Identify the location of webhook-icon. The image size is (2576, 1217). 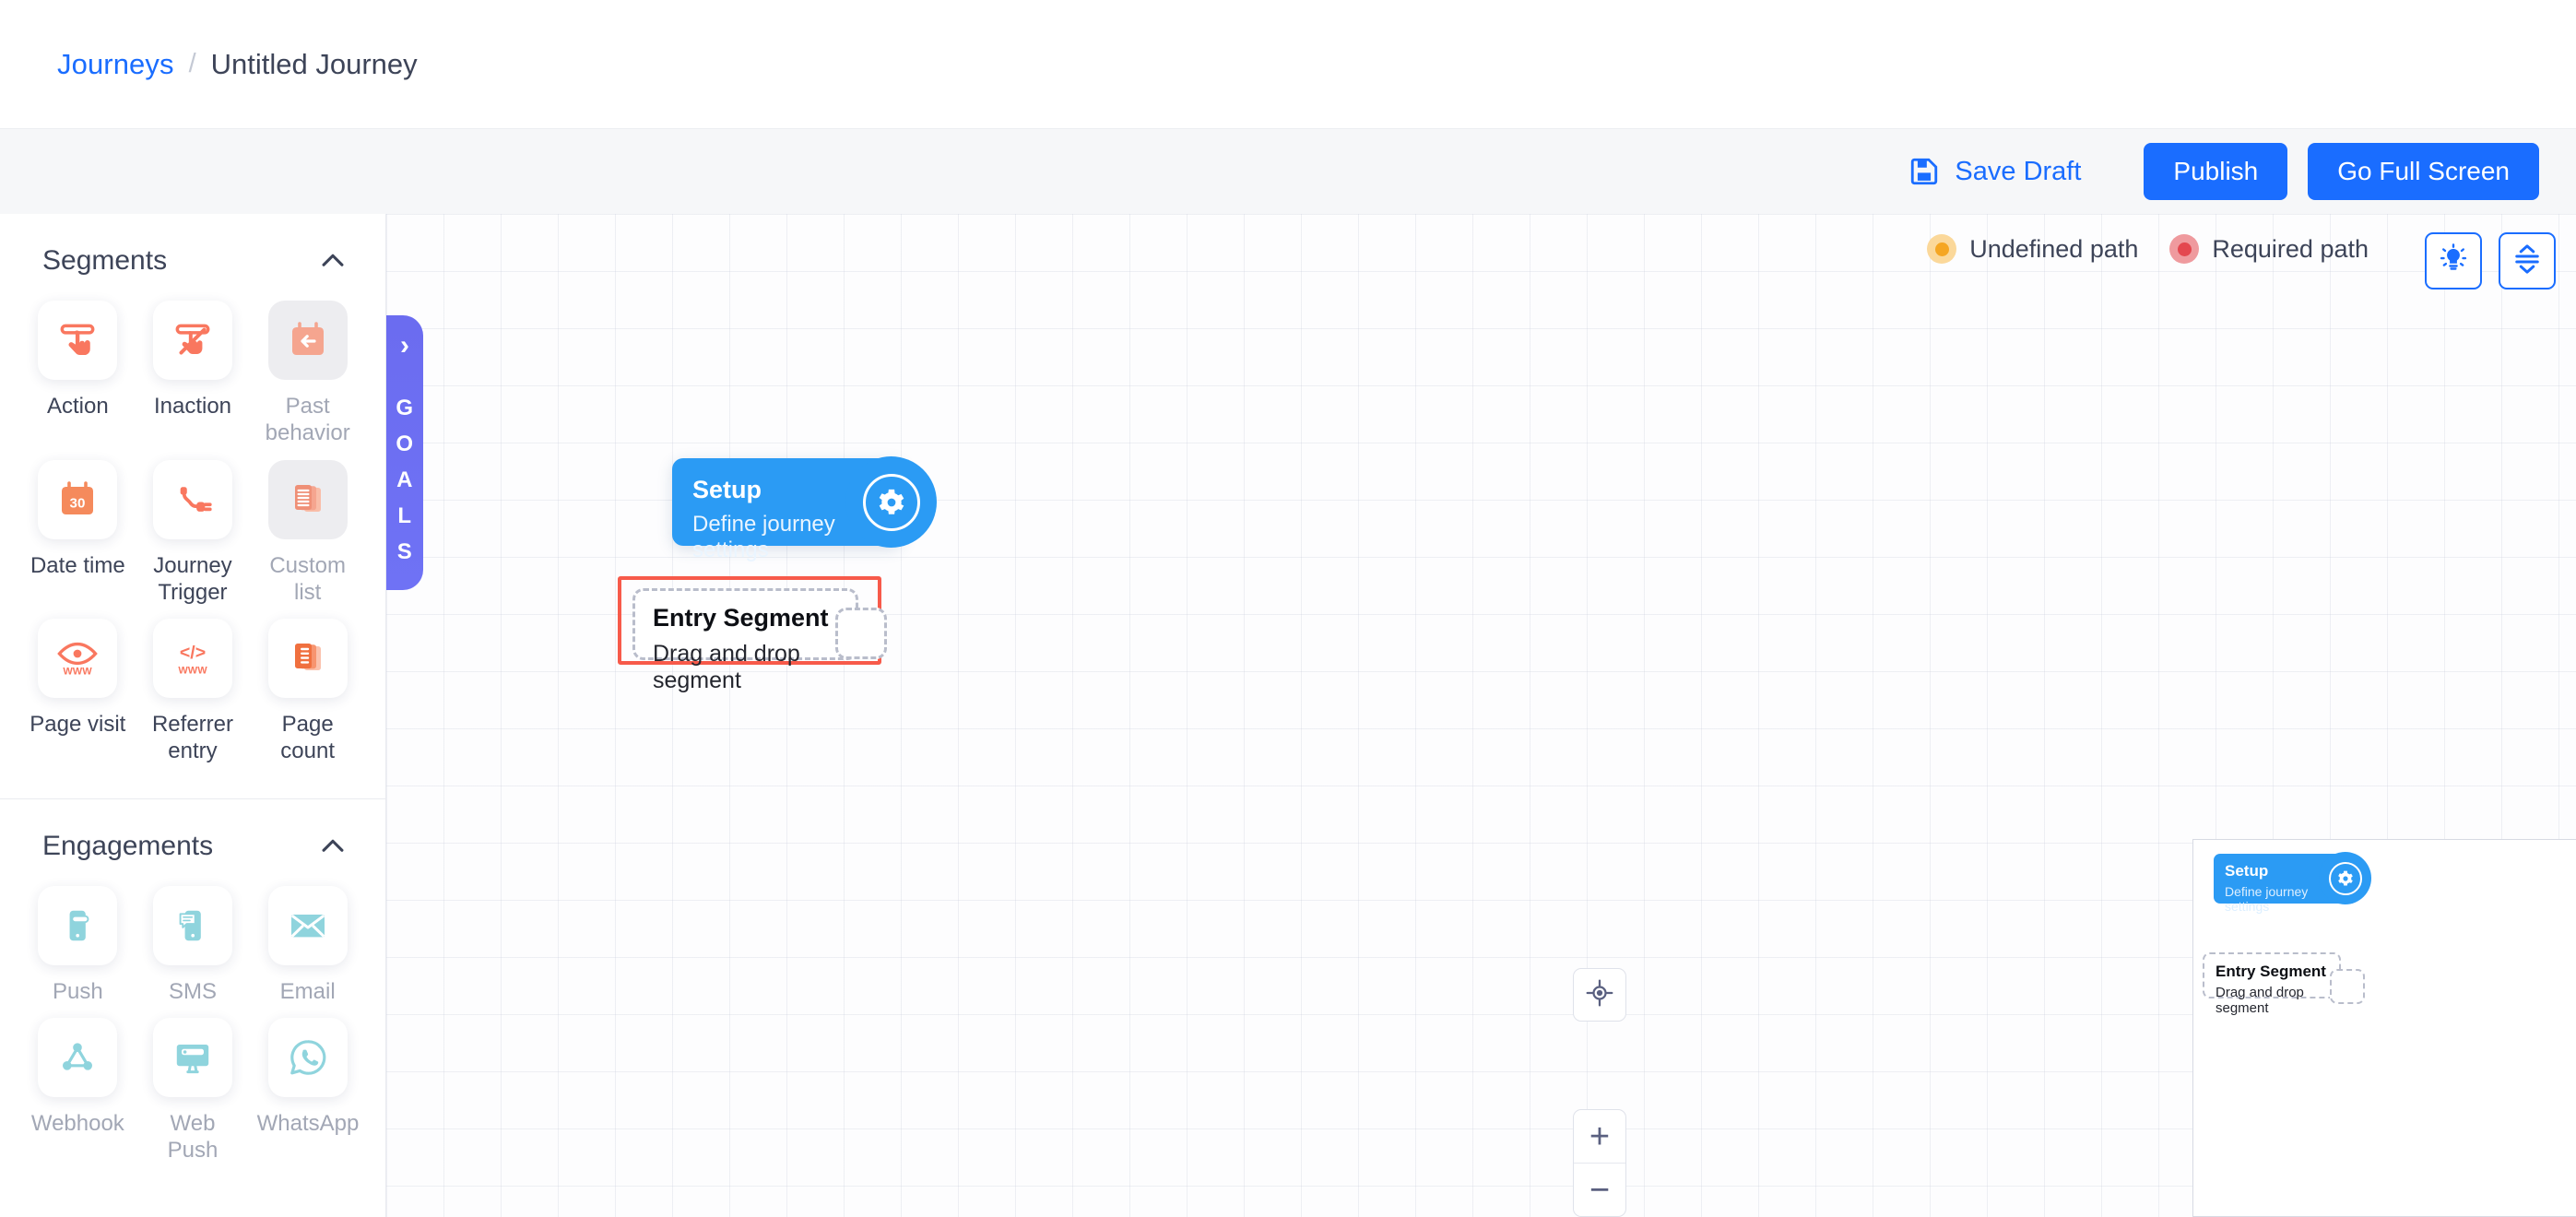
(78, 1057).